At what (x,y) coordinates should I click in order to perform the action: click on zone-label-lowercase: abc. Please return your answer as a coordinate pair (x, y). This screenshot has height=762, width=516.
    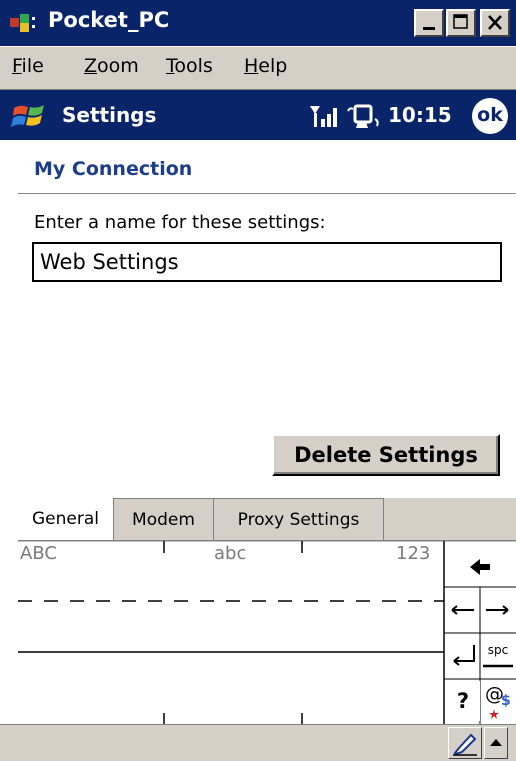
    Looking at the image, I should click on (230, 553).